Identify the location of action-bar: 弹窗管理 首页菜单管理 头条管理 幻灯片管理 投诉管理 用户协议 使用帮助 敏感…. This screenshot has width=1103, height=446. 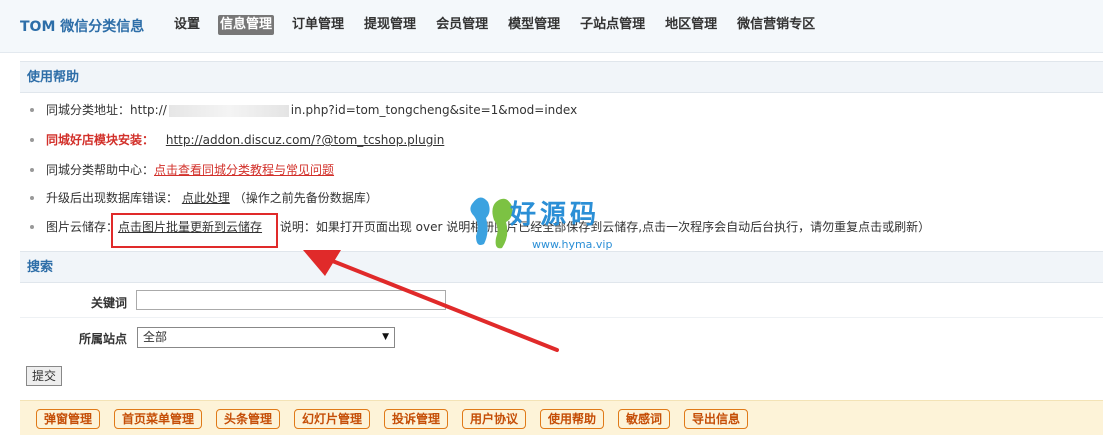
(561, 417).